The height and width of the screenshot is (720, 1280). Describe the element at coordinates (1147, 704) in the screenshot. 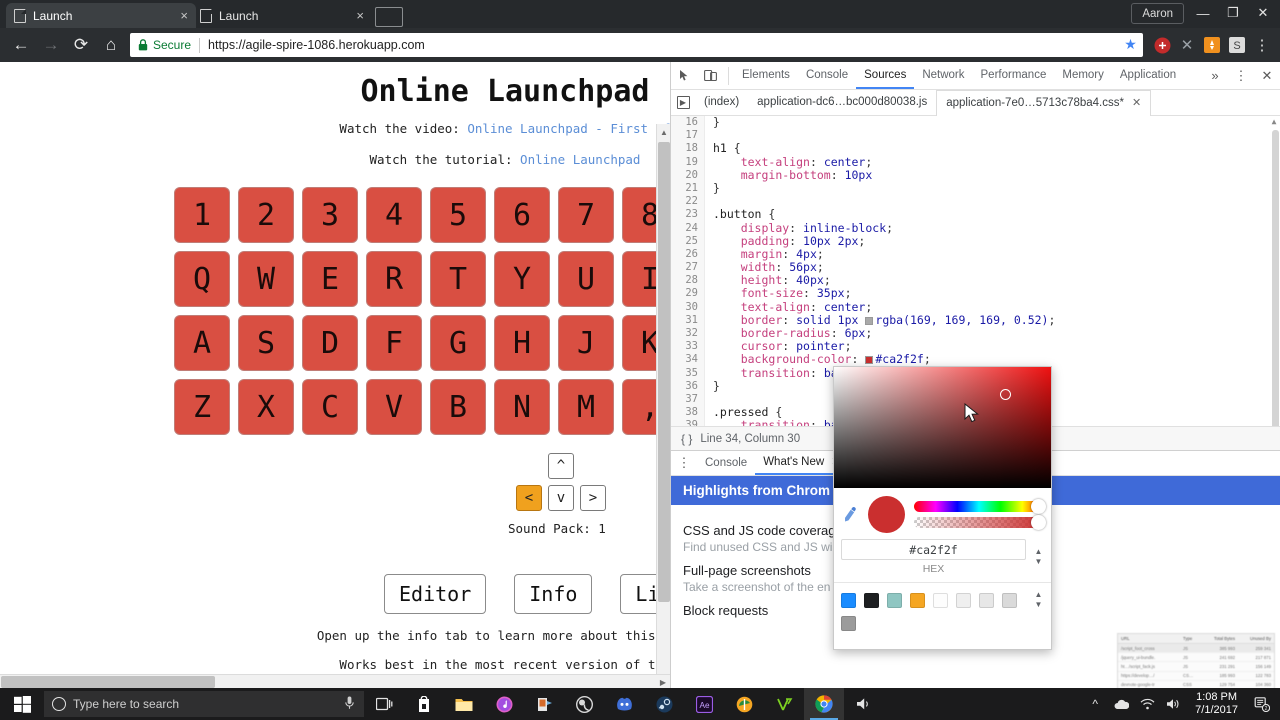

I see `wifi-icon` at that location.